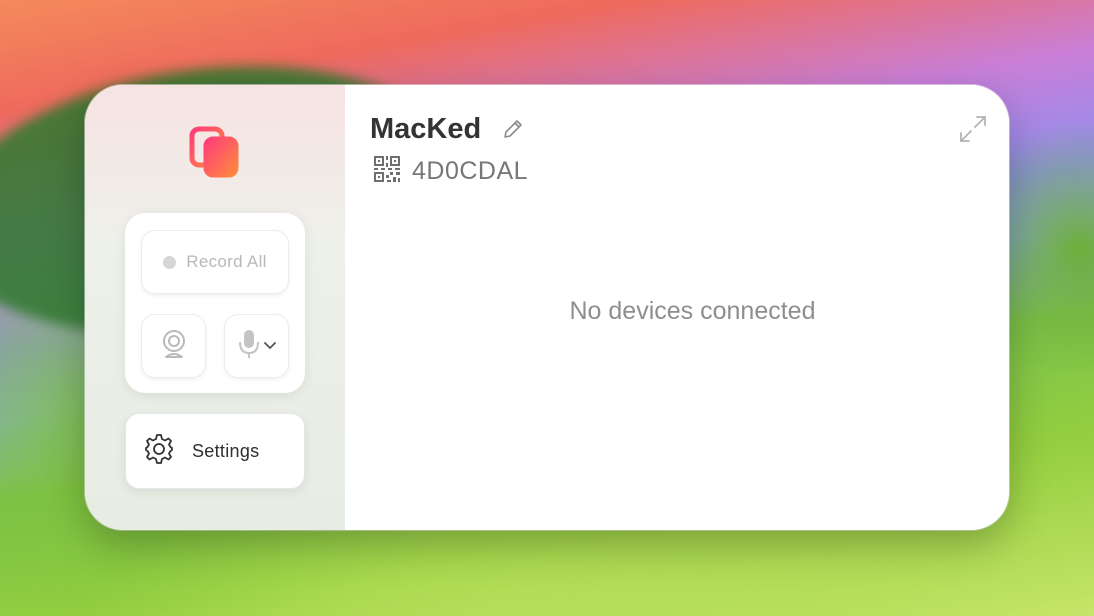 Image resolution: width=1094 pixels, height=616 pixels. I want to click on record-all-button: Record All, so click(215, 262).